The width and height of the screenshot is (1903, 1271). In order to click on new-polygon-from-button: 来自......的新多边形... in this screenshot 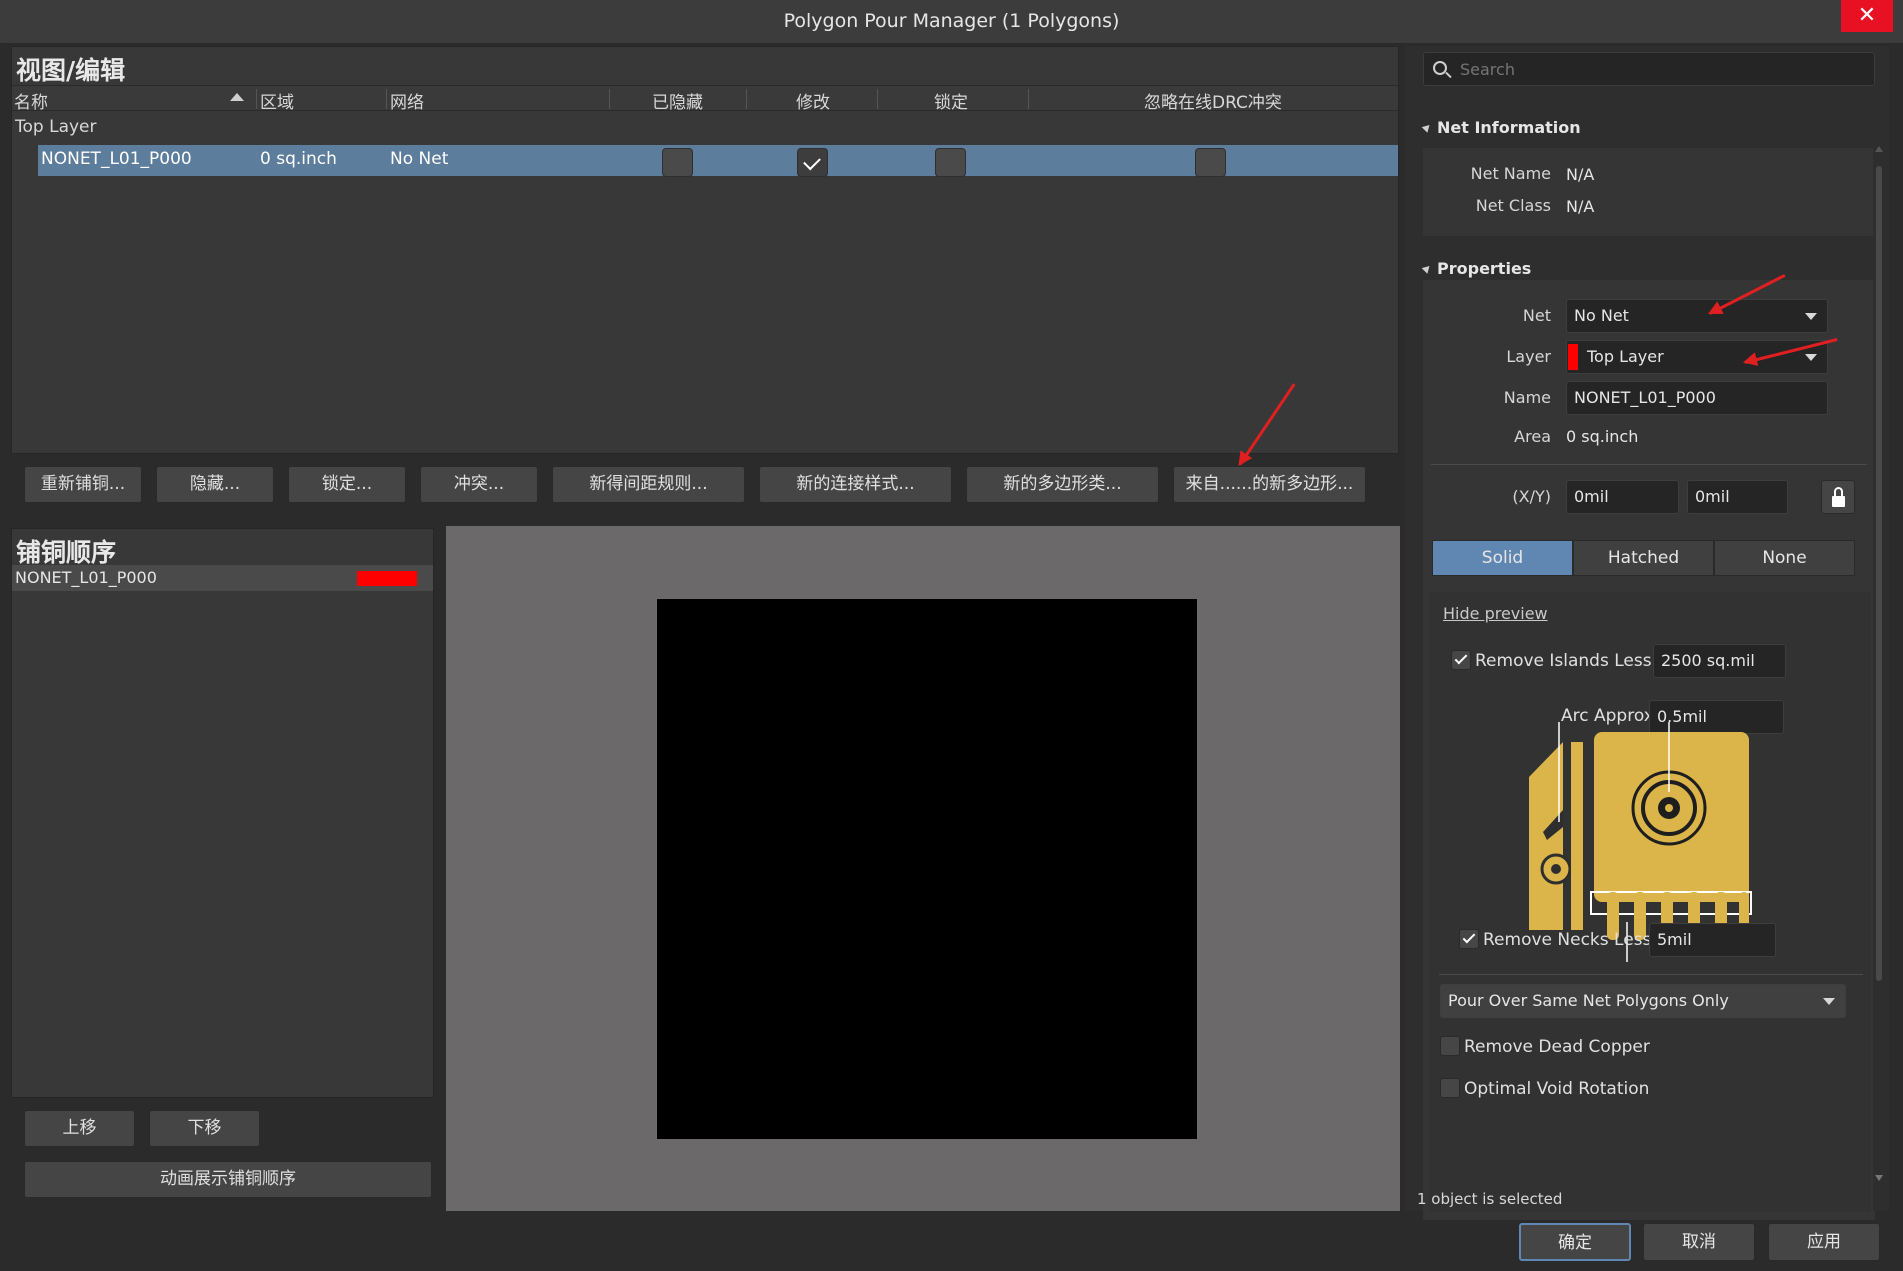, I will do `click(1269, 484)`.